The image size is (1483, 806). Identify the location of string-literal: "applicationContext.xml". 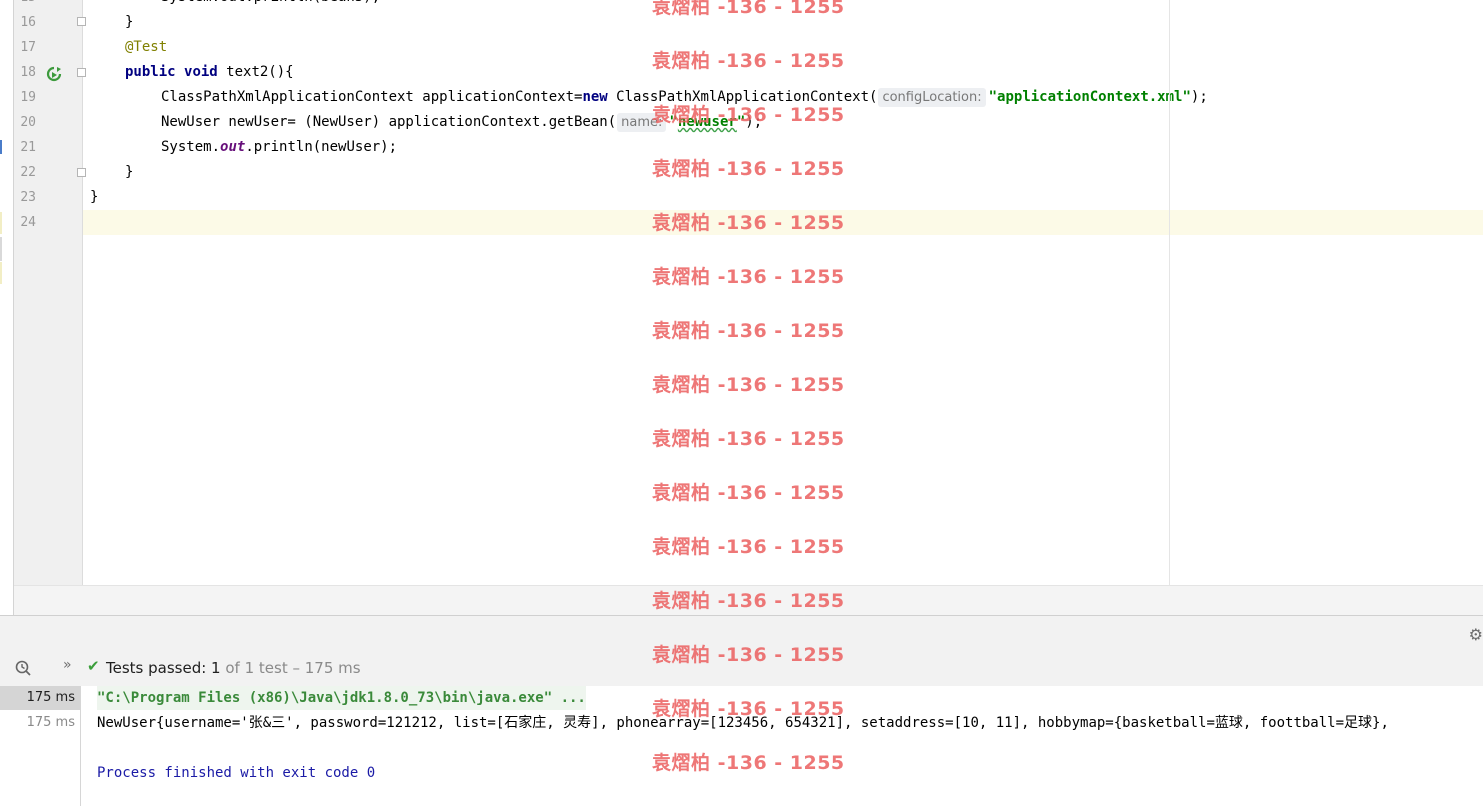
(1089, 97).